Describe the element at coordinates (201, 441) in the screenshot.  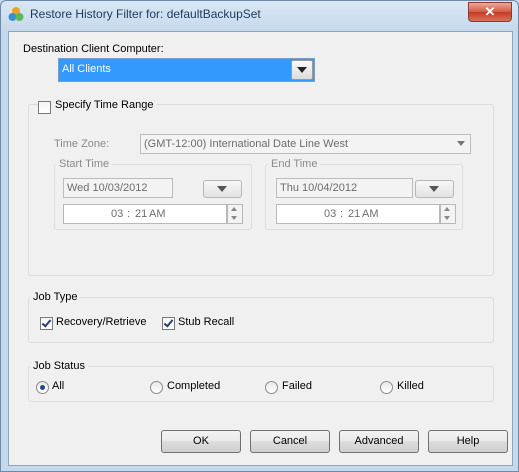
I see `ok-button: OK` at that location.